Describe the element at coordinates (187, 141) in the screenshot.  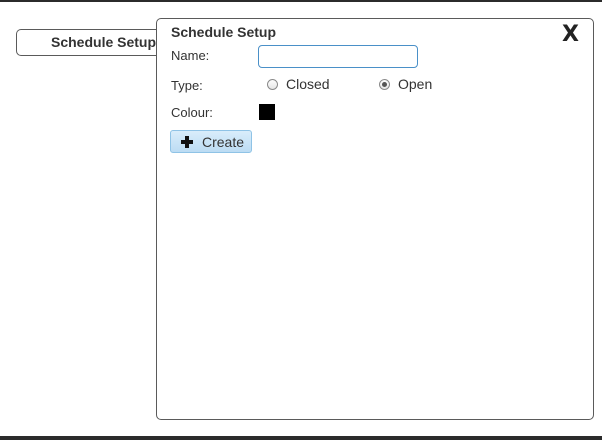
I see `plus-icon` at that location.